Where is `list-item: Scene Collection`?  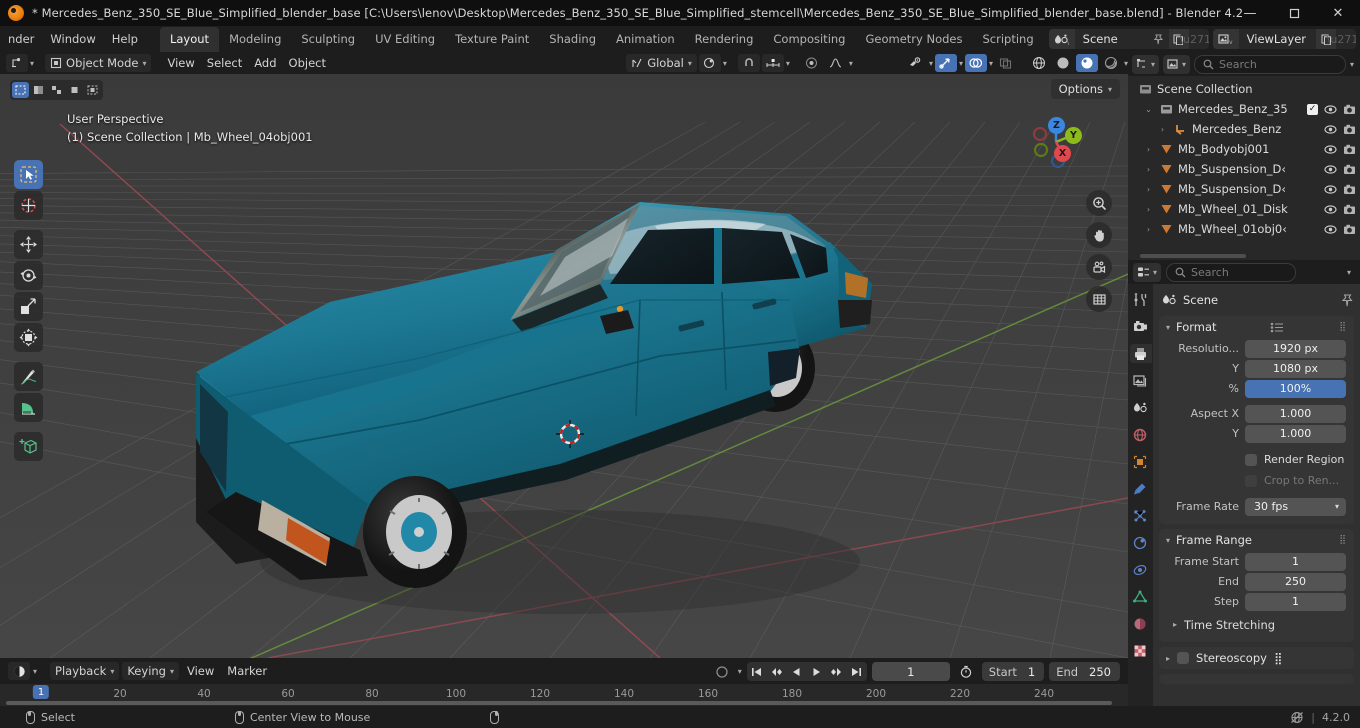 list-item: Scene Collection is located at coordinates (1244, 89).